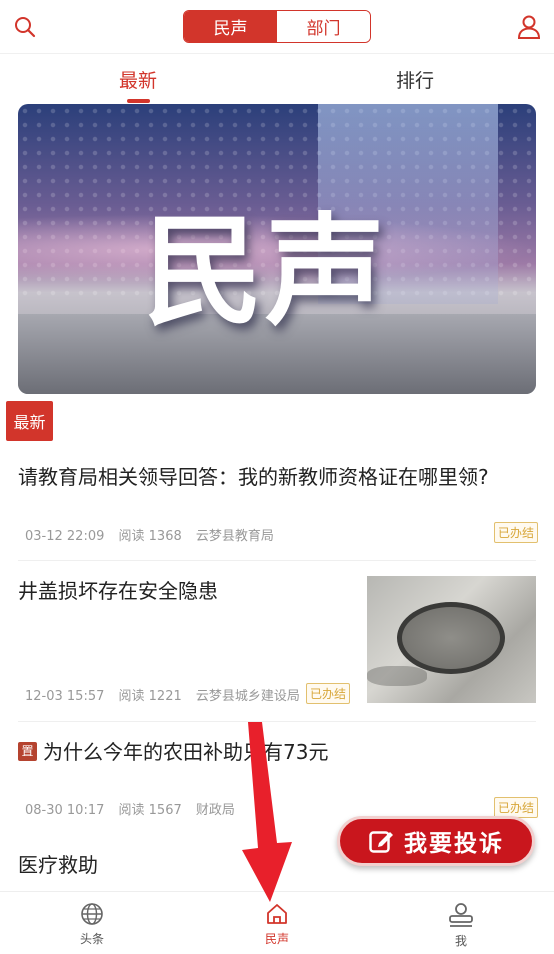 The image size is (554, 954). I want to click on nav-minsheng: 民声, so click(277, 924).